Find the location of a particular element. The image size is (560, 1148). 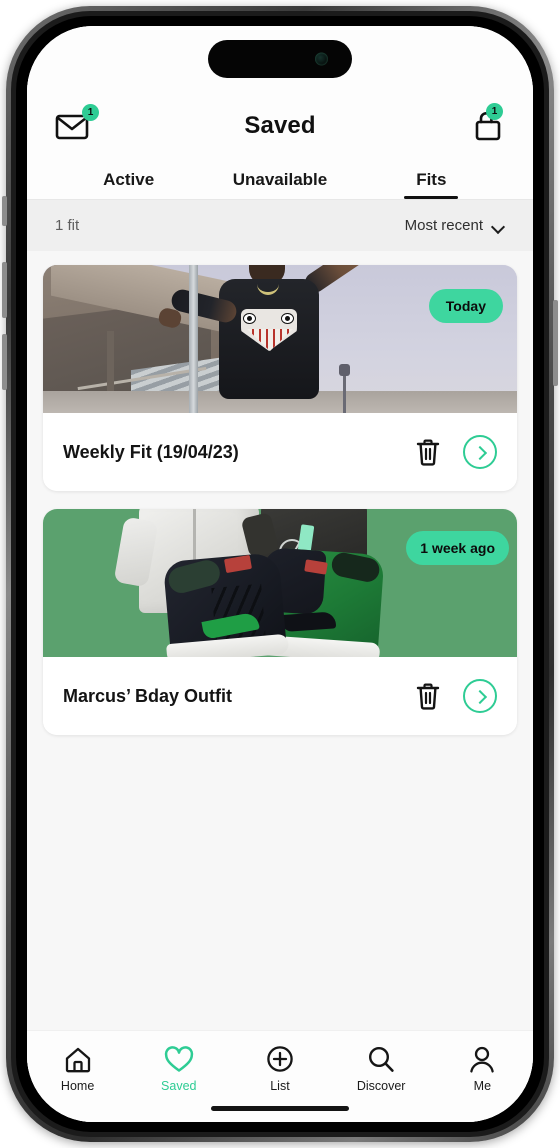

tab-fits: Fits is located at coordinates (431, 184).